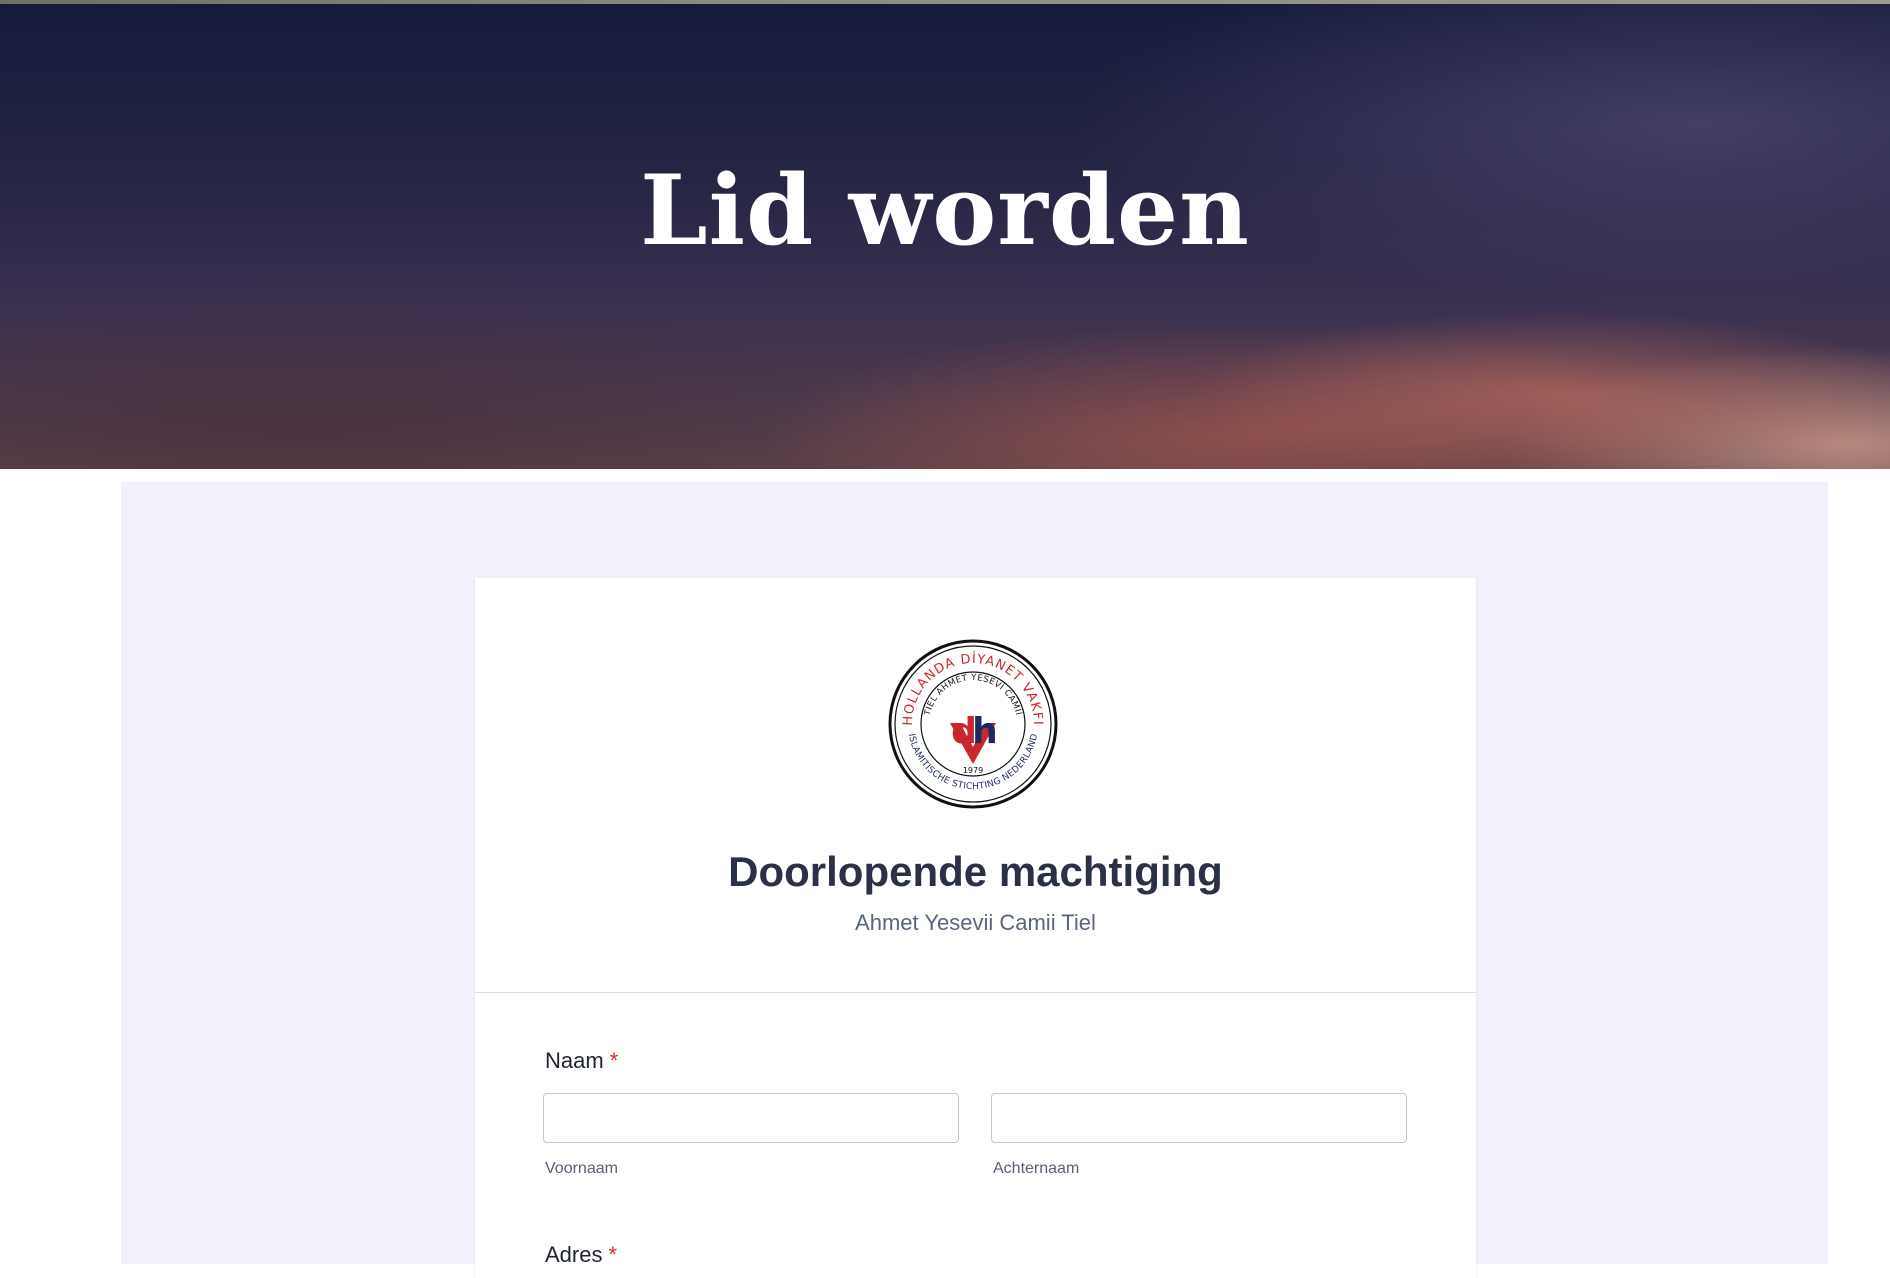 This screenshot has width=1890, height=1278. I want to click on adres-label: Adres *, so click(581, 1255).